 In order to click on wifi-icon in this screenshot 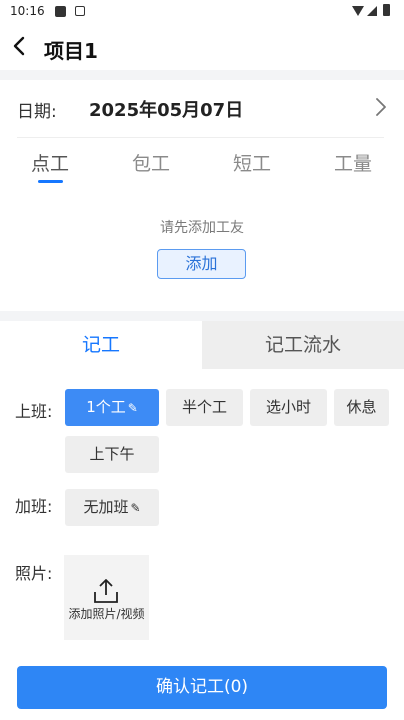, I will do `click(358, 11)`.